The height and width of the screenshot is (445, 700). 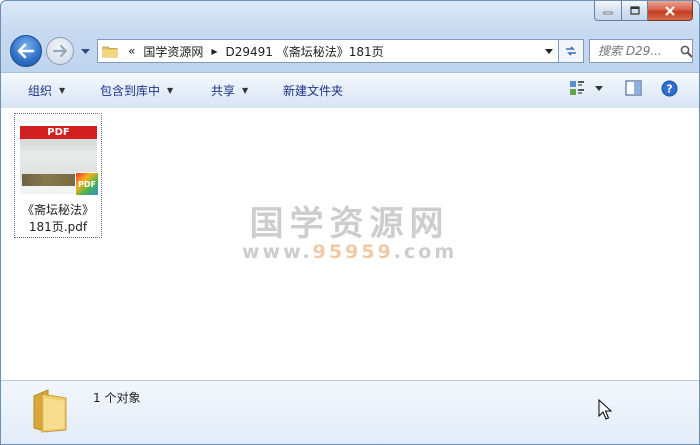 I want to click on breadcrumb-item-site: 国学资源网, so click(x=173, y=51).